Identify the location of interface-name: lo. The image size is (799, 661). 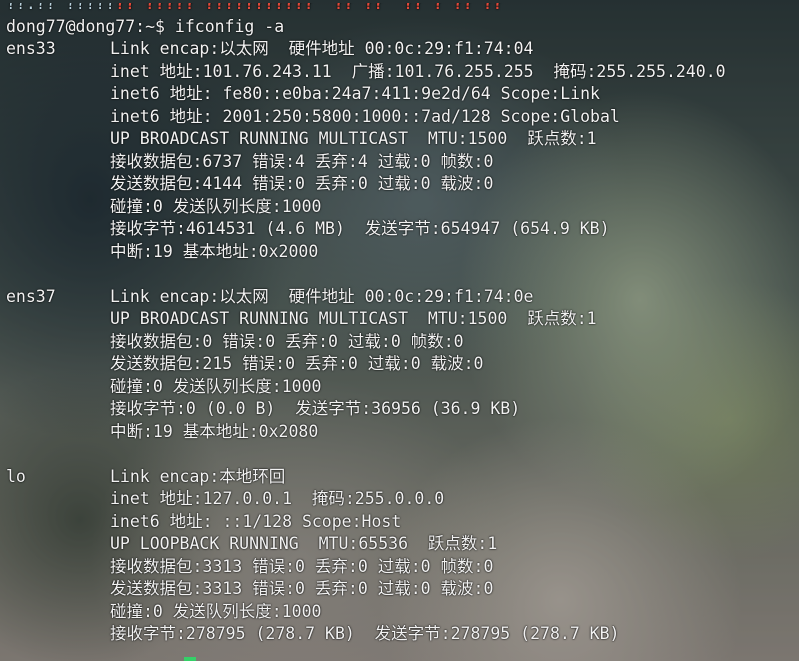
(16, 476).